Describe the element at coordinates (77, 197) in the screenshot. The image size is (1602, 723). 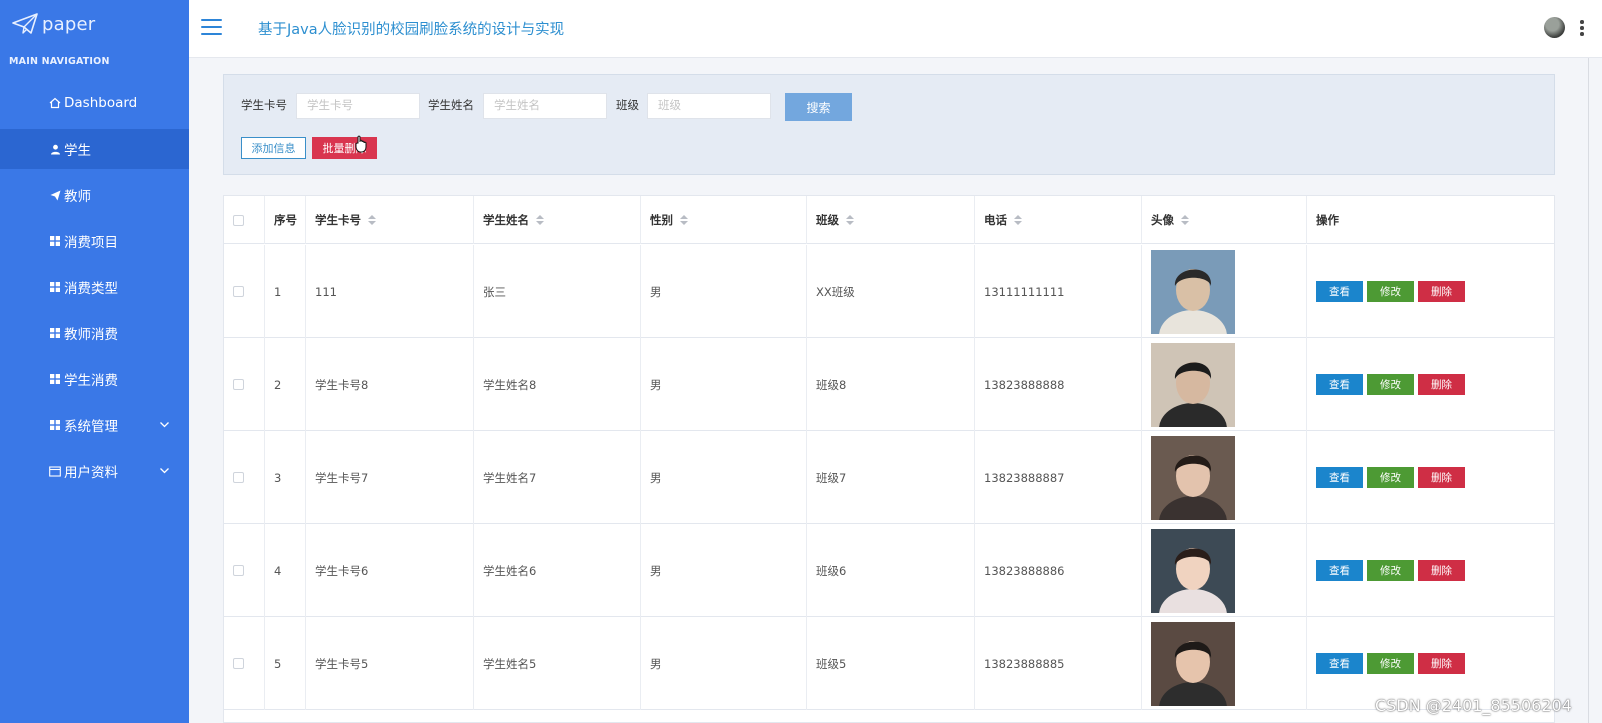
I see `sidebar-item-label: 教师` at that location.